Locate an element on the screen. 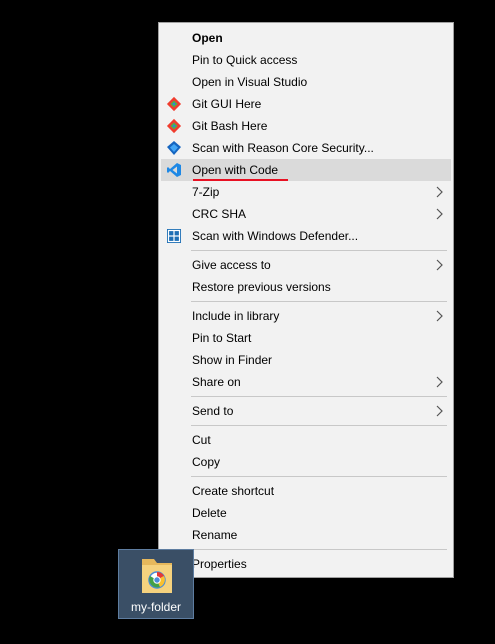  reason-security-icon is located at coordinates (174, 148).